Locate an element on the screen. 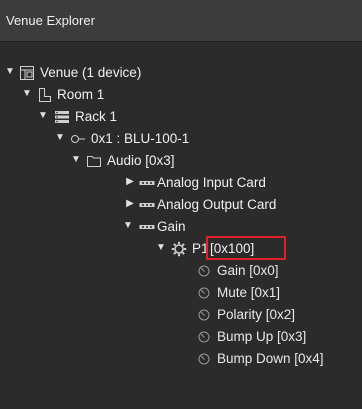  tree-node-p1: ▼ P1 [0x100] is located at coordinates (181, 248).